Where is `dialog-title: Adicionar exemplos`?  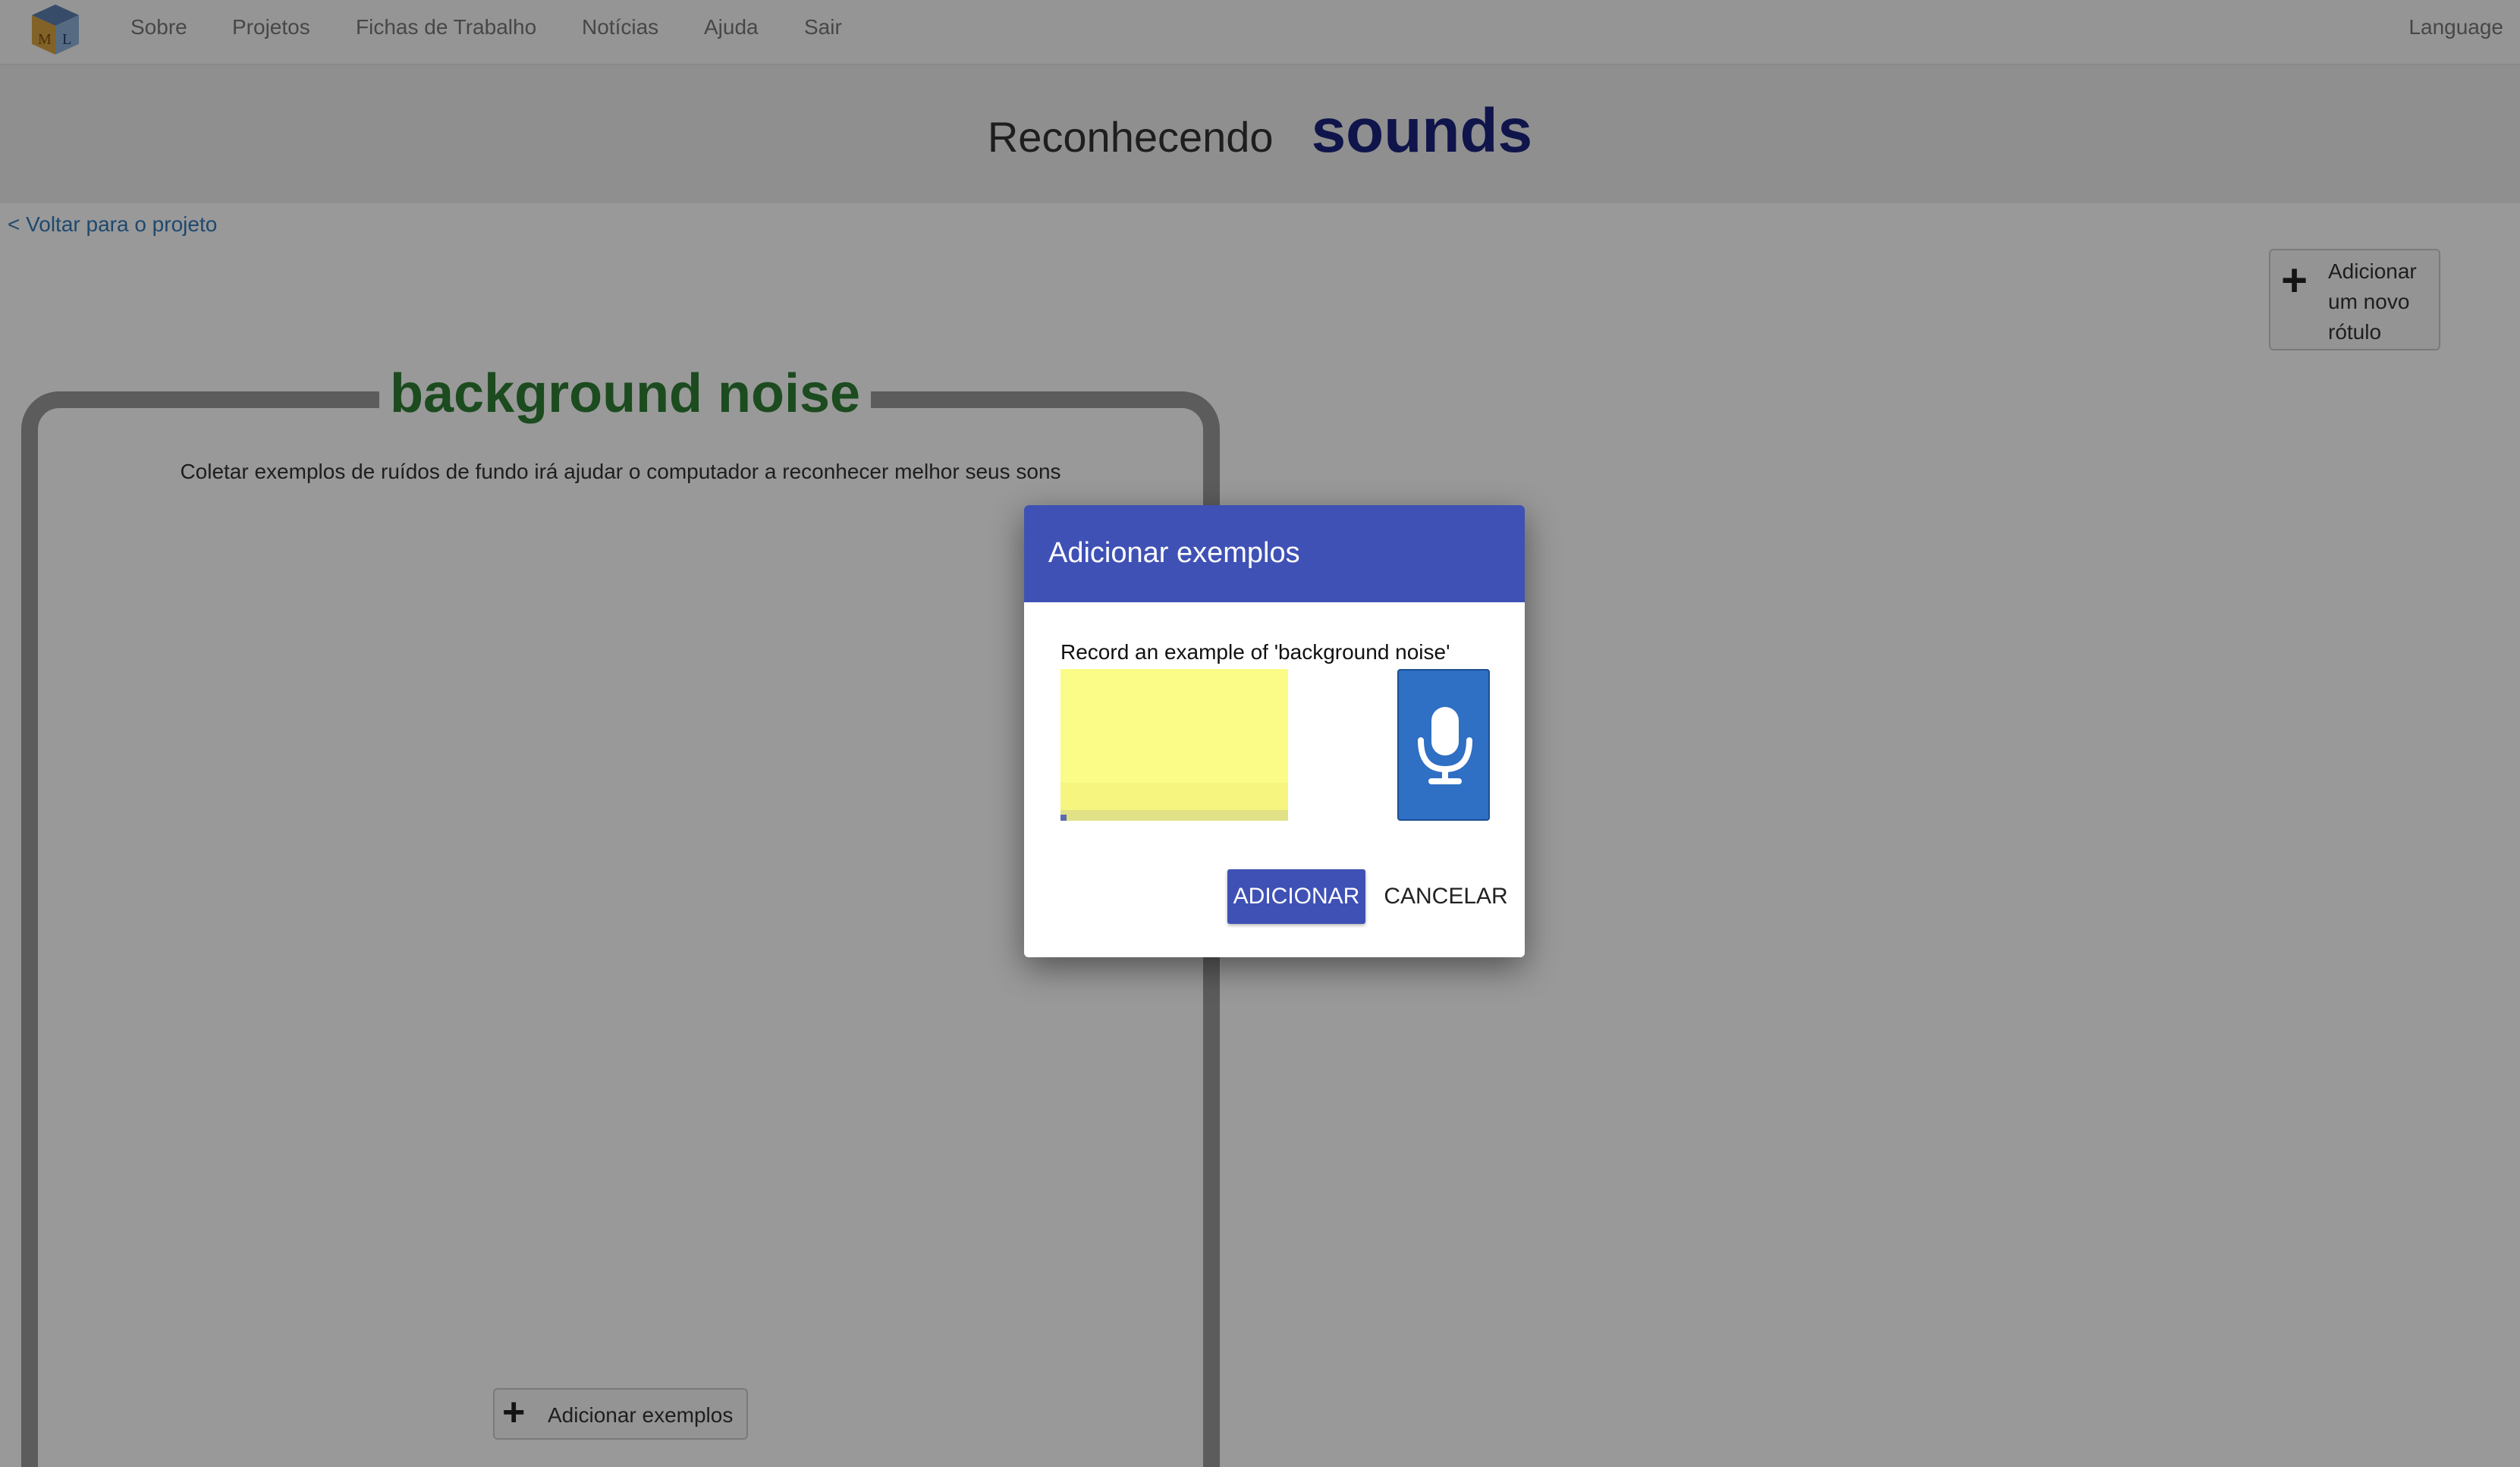
dialog-title: Adicionar exemplos is located at coordinates (1174, 553).